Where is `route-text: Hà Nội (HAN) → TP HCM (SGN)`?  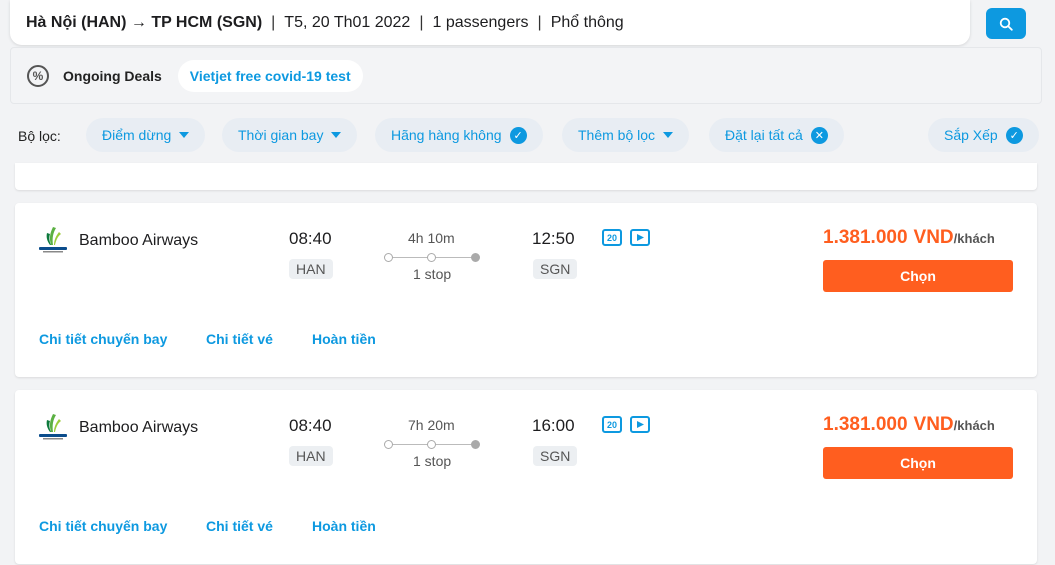 route-text: Hà Nội (HAN) → TP HCM (SGN) is located at coordinates (144, 22).